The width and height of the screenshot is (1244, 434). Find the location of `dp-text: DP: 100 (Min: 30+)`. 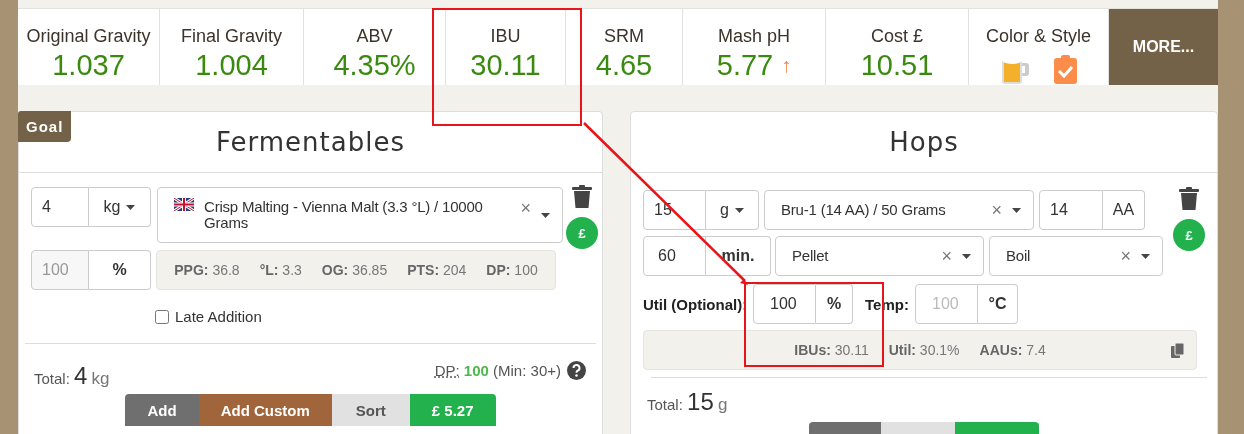

dp-text: DP: 100 (Min: 30+) is located at coordinates (497, 370).